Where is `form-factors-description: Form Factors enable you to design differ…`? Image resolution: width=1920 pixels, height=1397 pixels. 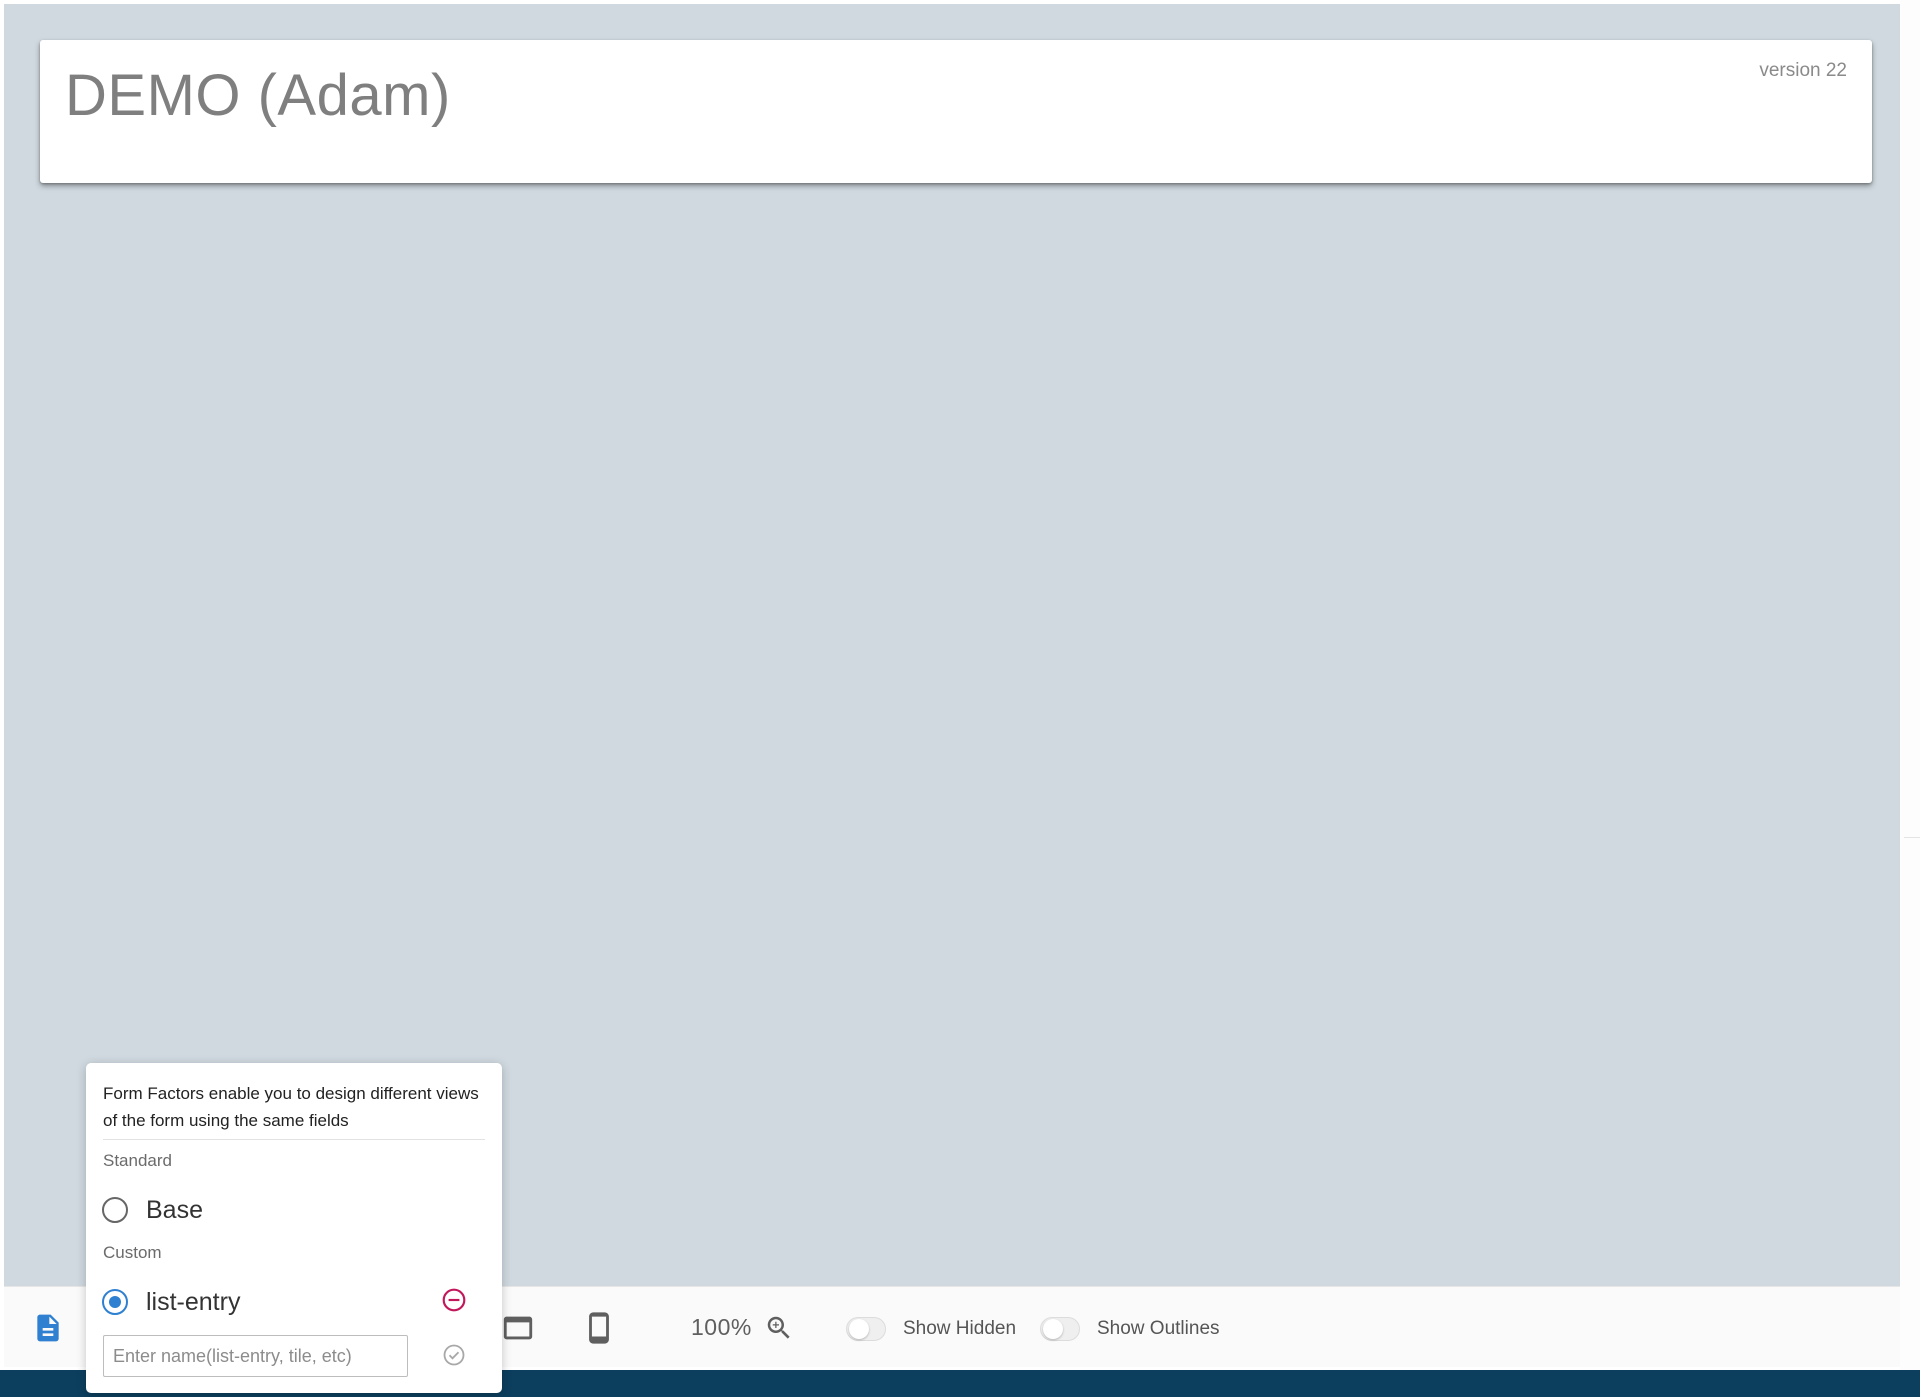 form-factors-description: Form Factors enable you to design differ… is located at coordinates (291, 1107).